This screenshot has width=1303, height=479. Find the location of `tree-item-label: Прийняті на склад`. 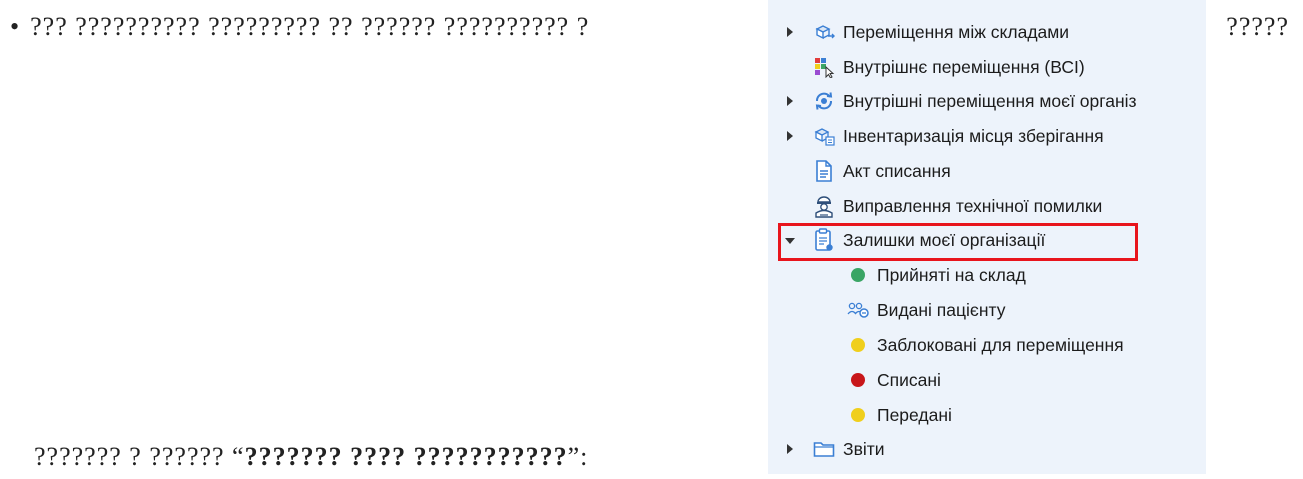

tree-item-label: Прийняті на склад is located at coordinates (951, 275).